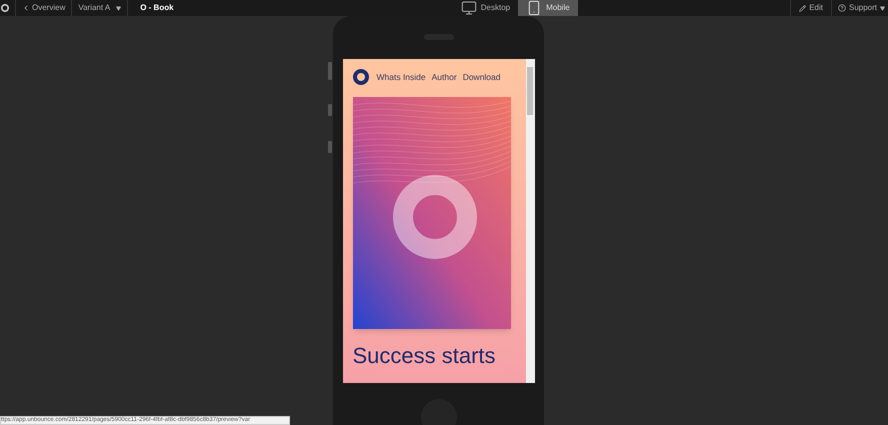 The height and width of the screenshot is (425, 888). Describe the element at coordinates (485, 8) in the screenshot. I see `view-tab: Desktop` at that location.